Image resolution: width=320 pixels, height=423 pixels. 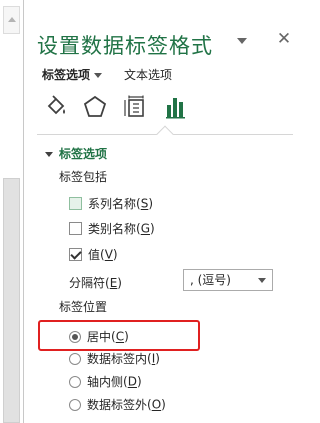 I want to click on label-contains-heading: 标签包括, so click(x=83, y=177).